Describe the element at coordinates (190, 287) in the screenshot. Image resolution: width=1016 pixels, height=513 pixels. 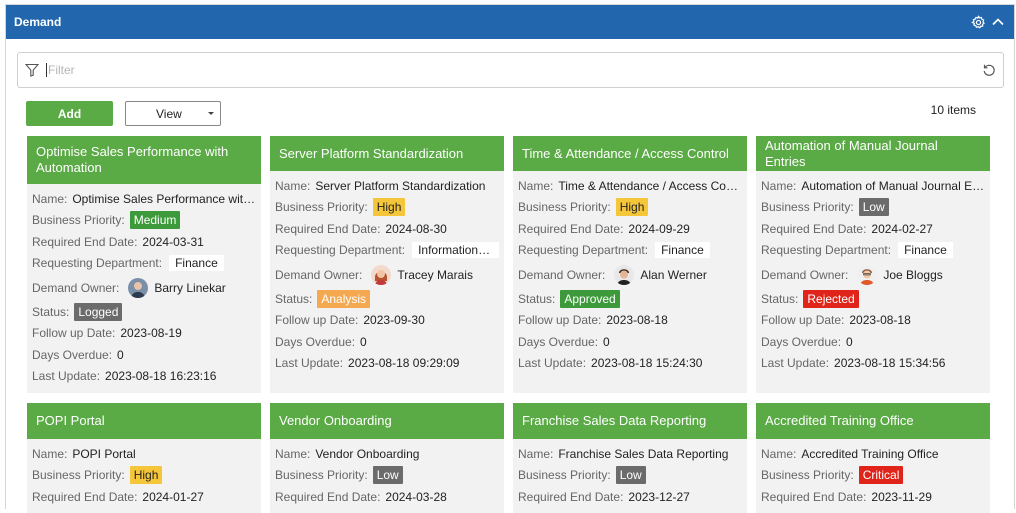
I see `owner-name: Barry Linekar` at that location.